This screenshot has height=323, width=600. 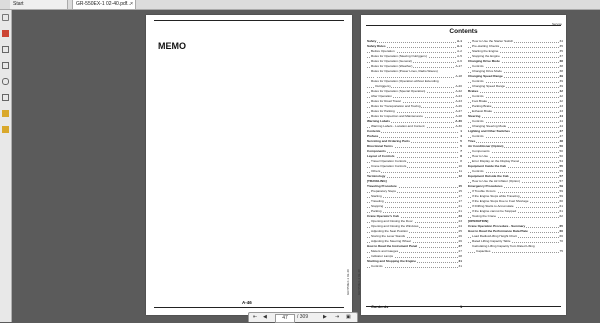 I want to click on page-navigation: ⇤ ◀ 47 / 309 ▶ ⇥ ▣, so click(x=303, y=317).